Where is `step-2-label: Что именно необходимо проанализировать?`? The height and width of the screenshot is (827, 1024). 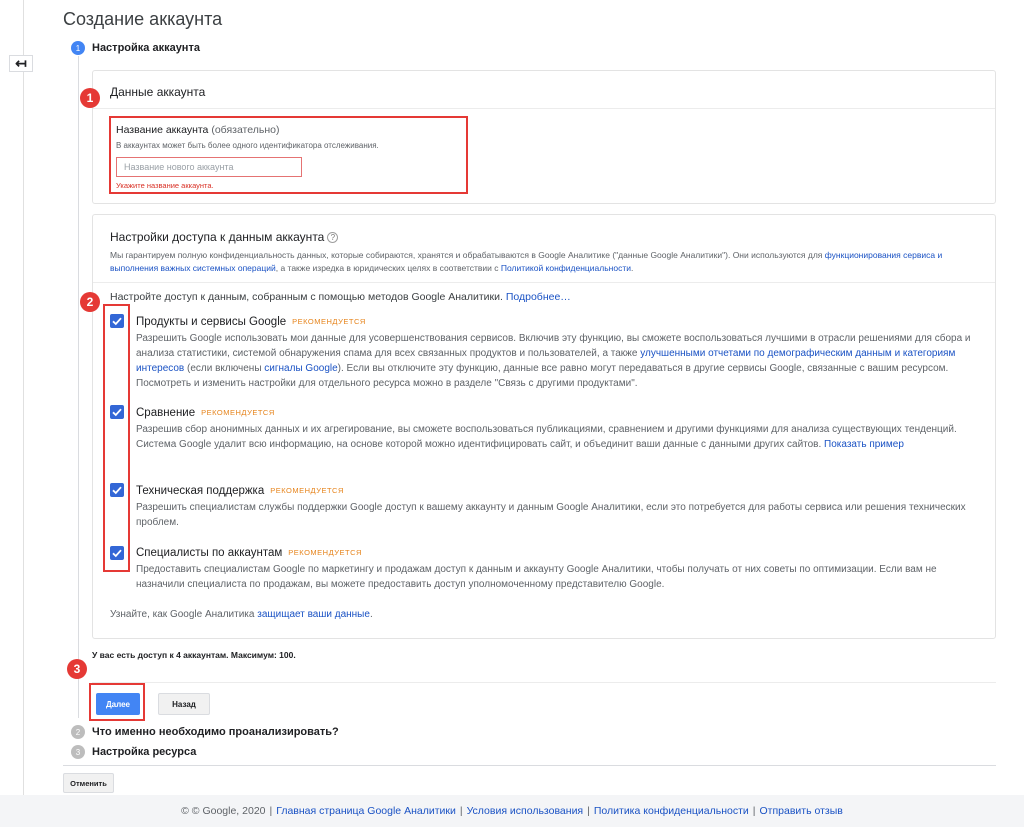
step-2-label: Что именно необходимо проанализировать? is located at coordinates (215, 732).